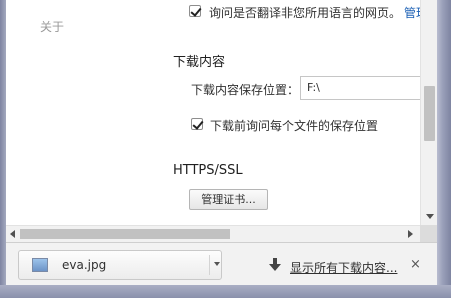 The image size is (451, 298). I want to click on horizontal-scrollbar, so click(213, 233).